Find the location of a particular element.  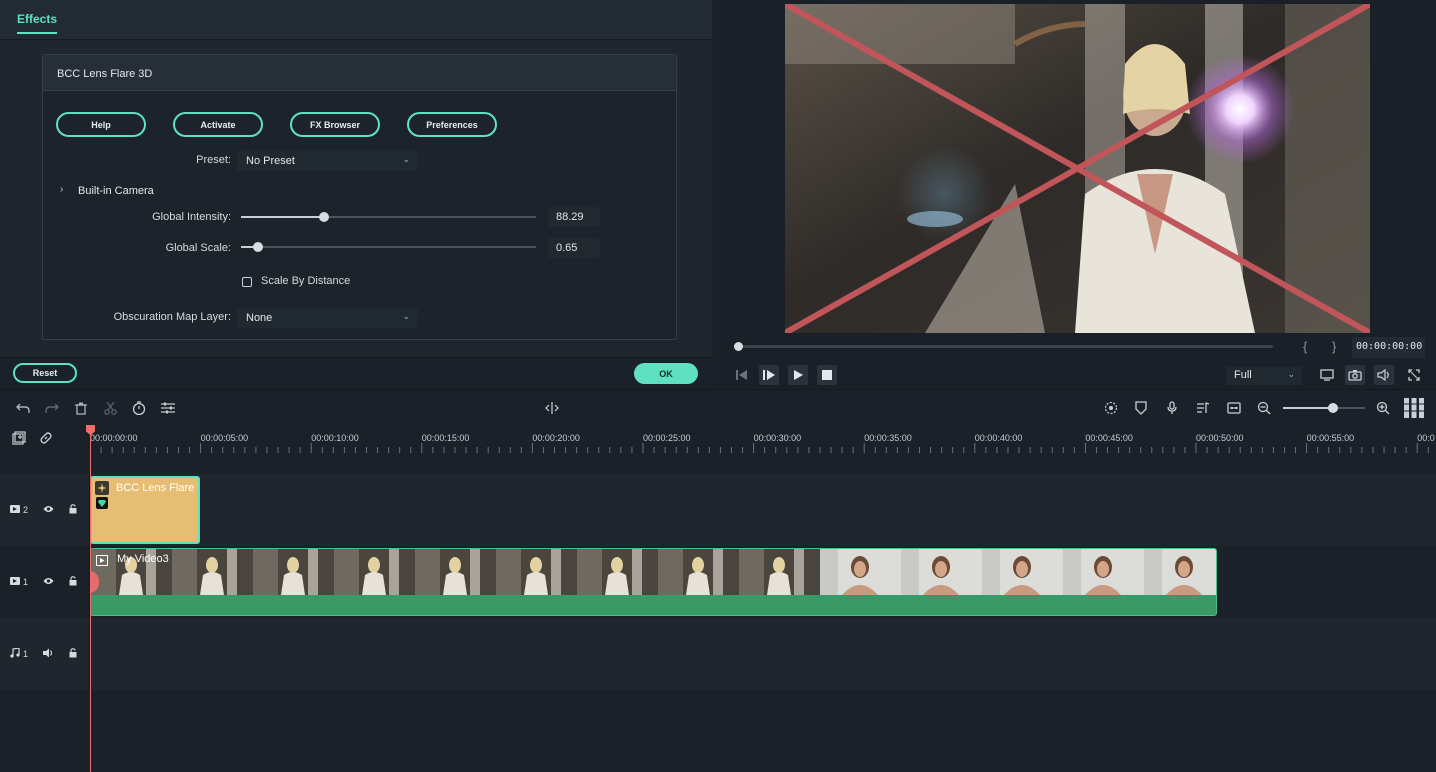

ruler-tick-label: 00:0 is located at coordinates (1426, 438).